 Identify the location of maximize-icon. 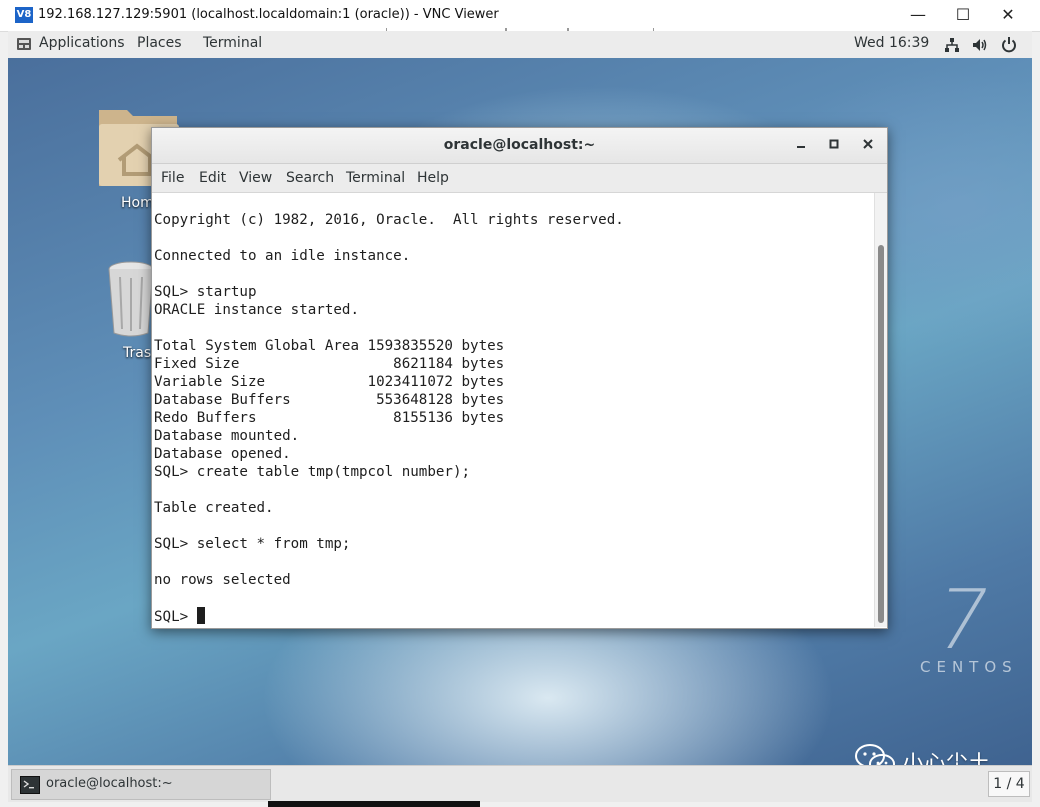
(834, 144).